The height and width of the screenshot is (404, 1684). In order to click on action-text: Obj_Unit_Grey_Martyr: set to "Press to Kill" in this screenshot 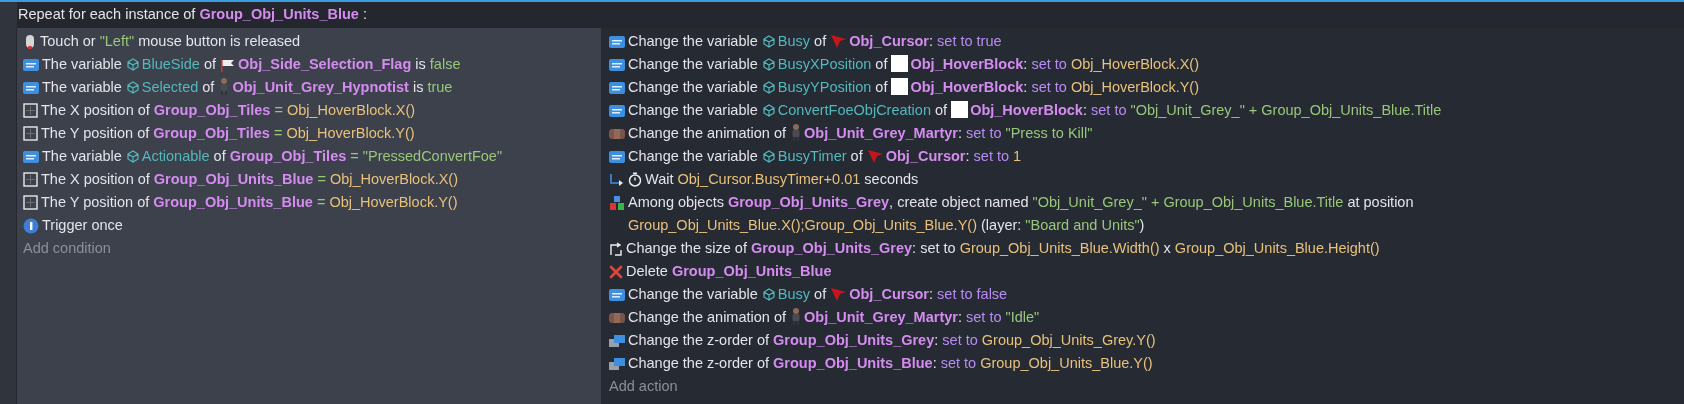, I will do `click(948, 133)`.